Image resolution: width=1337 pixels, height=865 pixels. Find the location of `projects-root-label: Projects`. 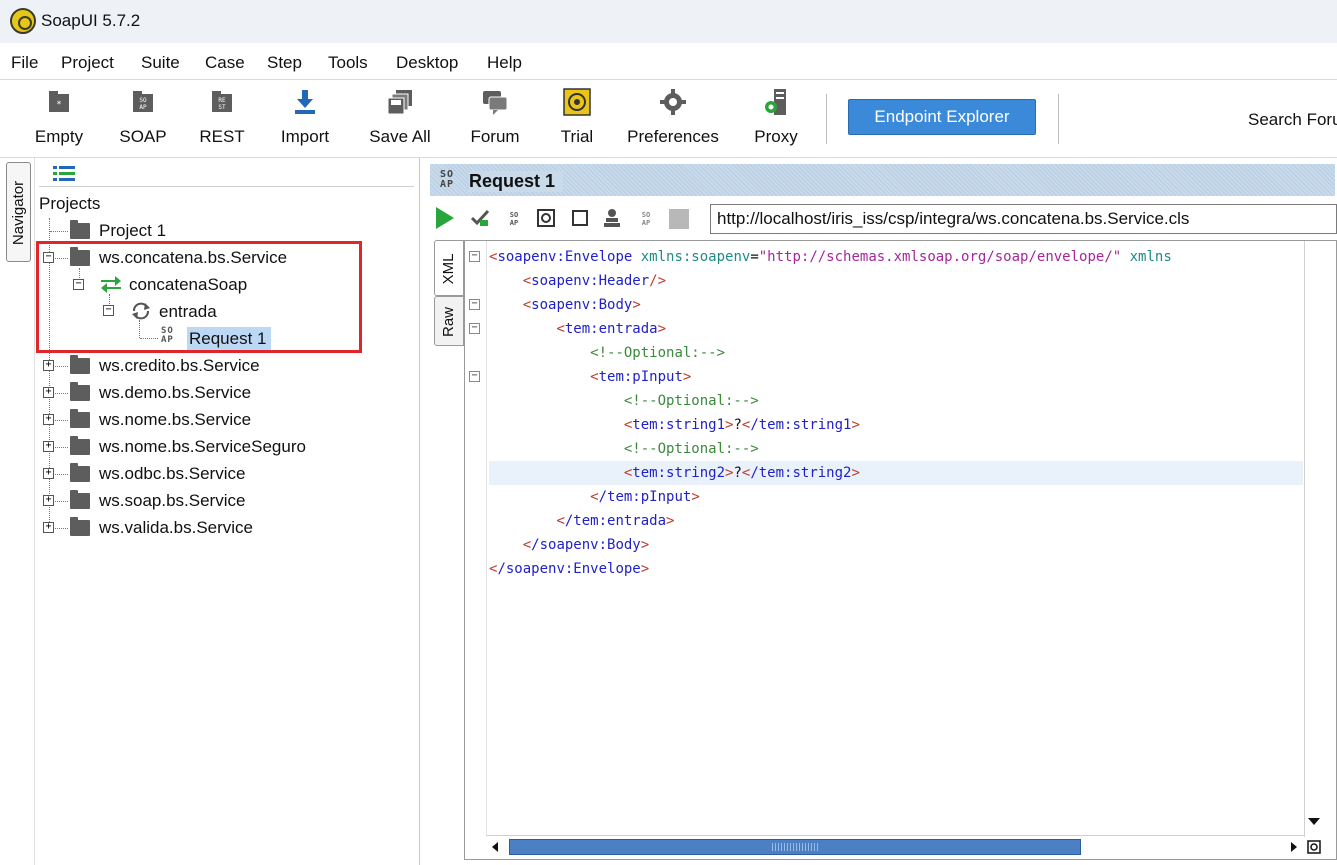

projects-root-label: Projects is located at coordinates (69, 204).